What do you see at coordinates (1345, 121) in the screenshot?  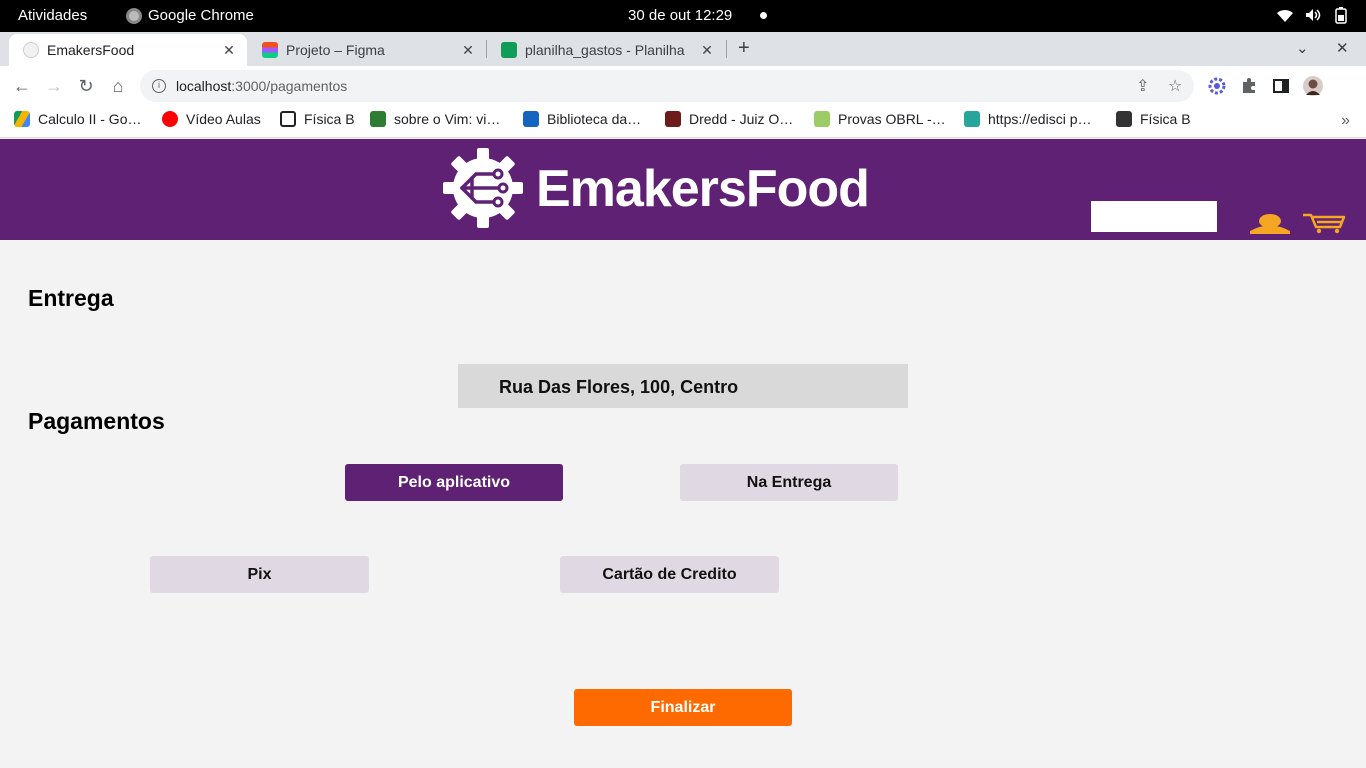 I see `more-bookmarks-chevron-icon: »` at bounding box center [1345, 121].